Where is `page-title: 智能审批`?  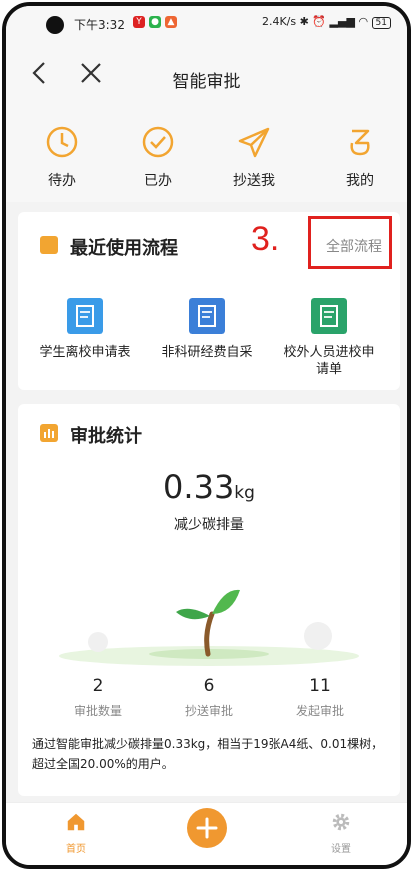
page-title: 智能审批 is located at coordinates (206, 82).